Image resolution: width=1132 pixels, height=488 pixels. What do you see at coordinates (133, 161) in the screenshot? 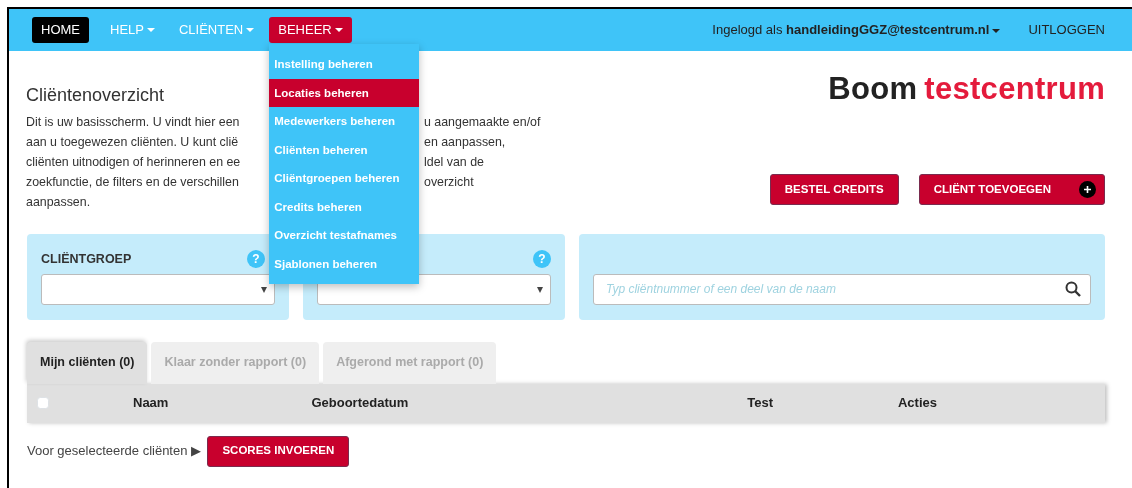
I see `intro-text: cliënten uitnodigen of herinneren en ee` at bounding box center [133, 161].